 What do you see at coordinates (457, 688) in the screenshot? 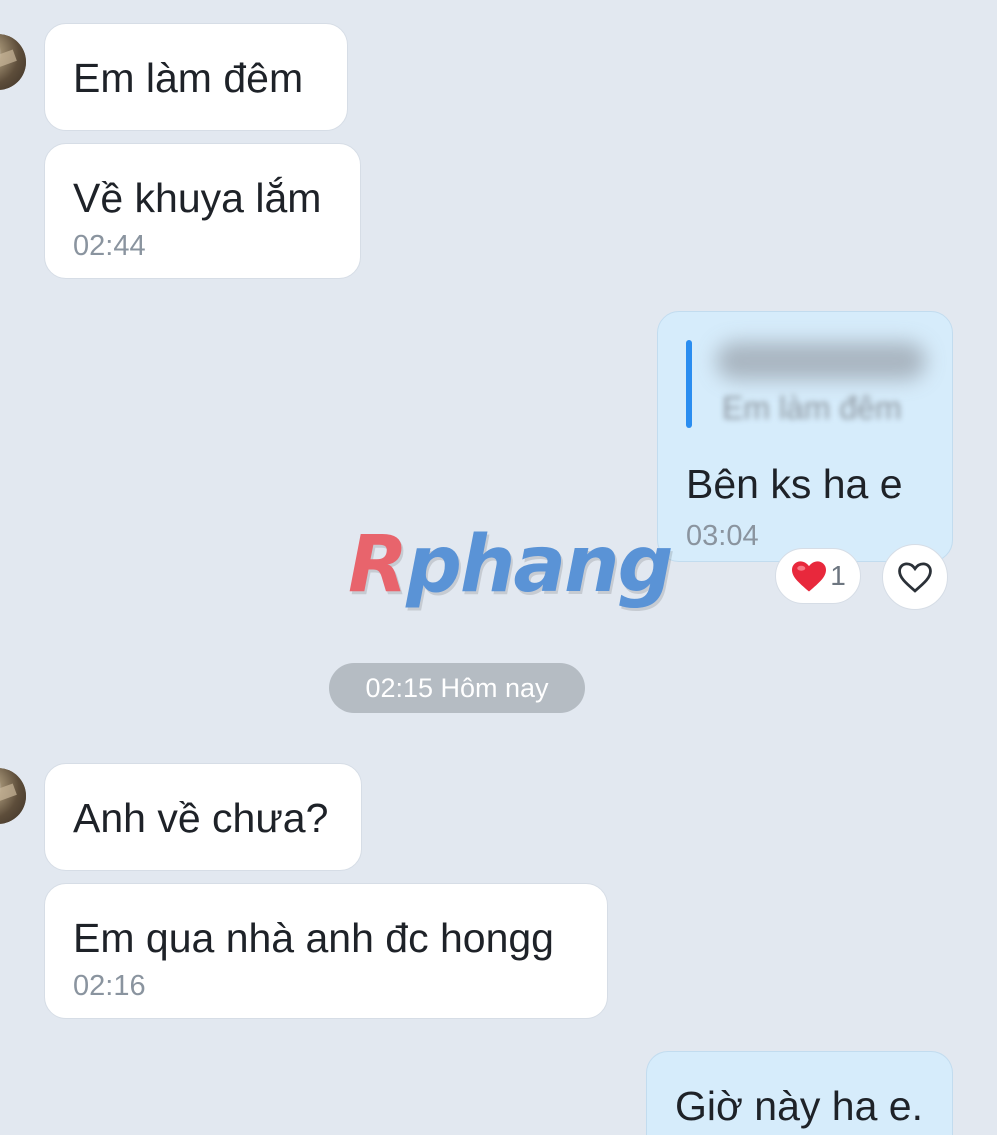
I see `date-separator: 02:15 Hôm nay` at bounding box center [457, 688].